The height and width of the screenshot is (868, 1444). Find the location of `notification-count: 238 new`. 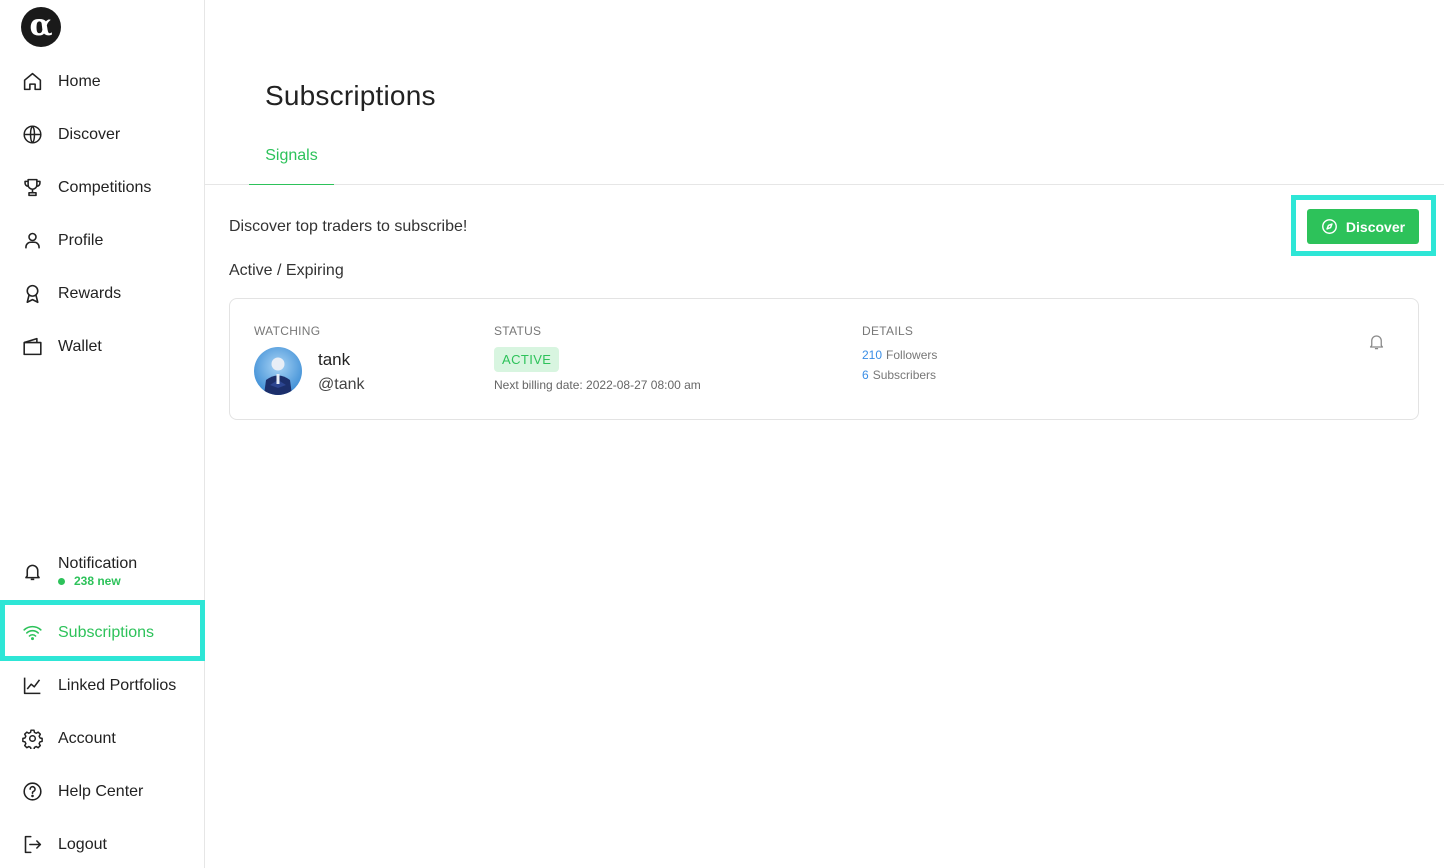

notification-count: 238 new is located at coordinates (89, 581).